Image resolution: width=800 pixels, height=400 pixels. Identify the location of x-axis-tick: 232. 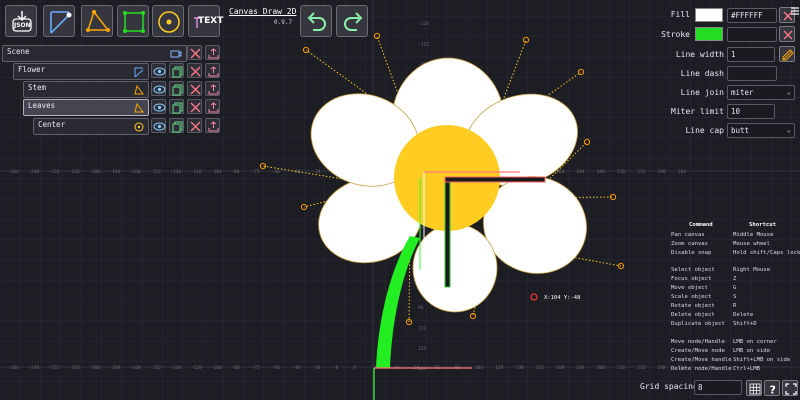
(641, 172).